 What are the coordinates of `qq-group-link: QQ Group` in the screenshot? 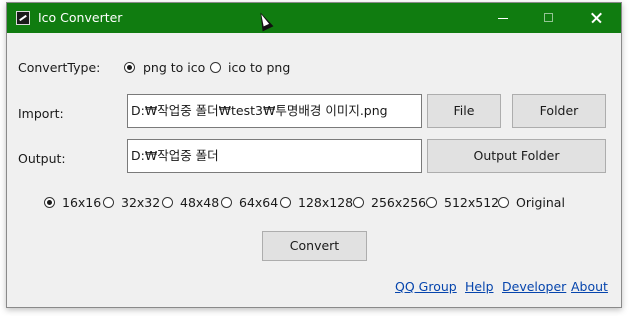 It's located at (426, 286).